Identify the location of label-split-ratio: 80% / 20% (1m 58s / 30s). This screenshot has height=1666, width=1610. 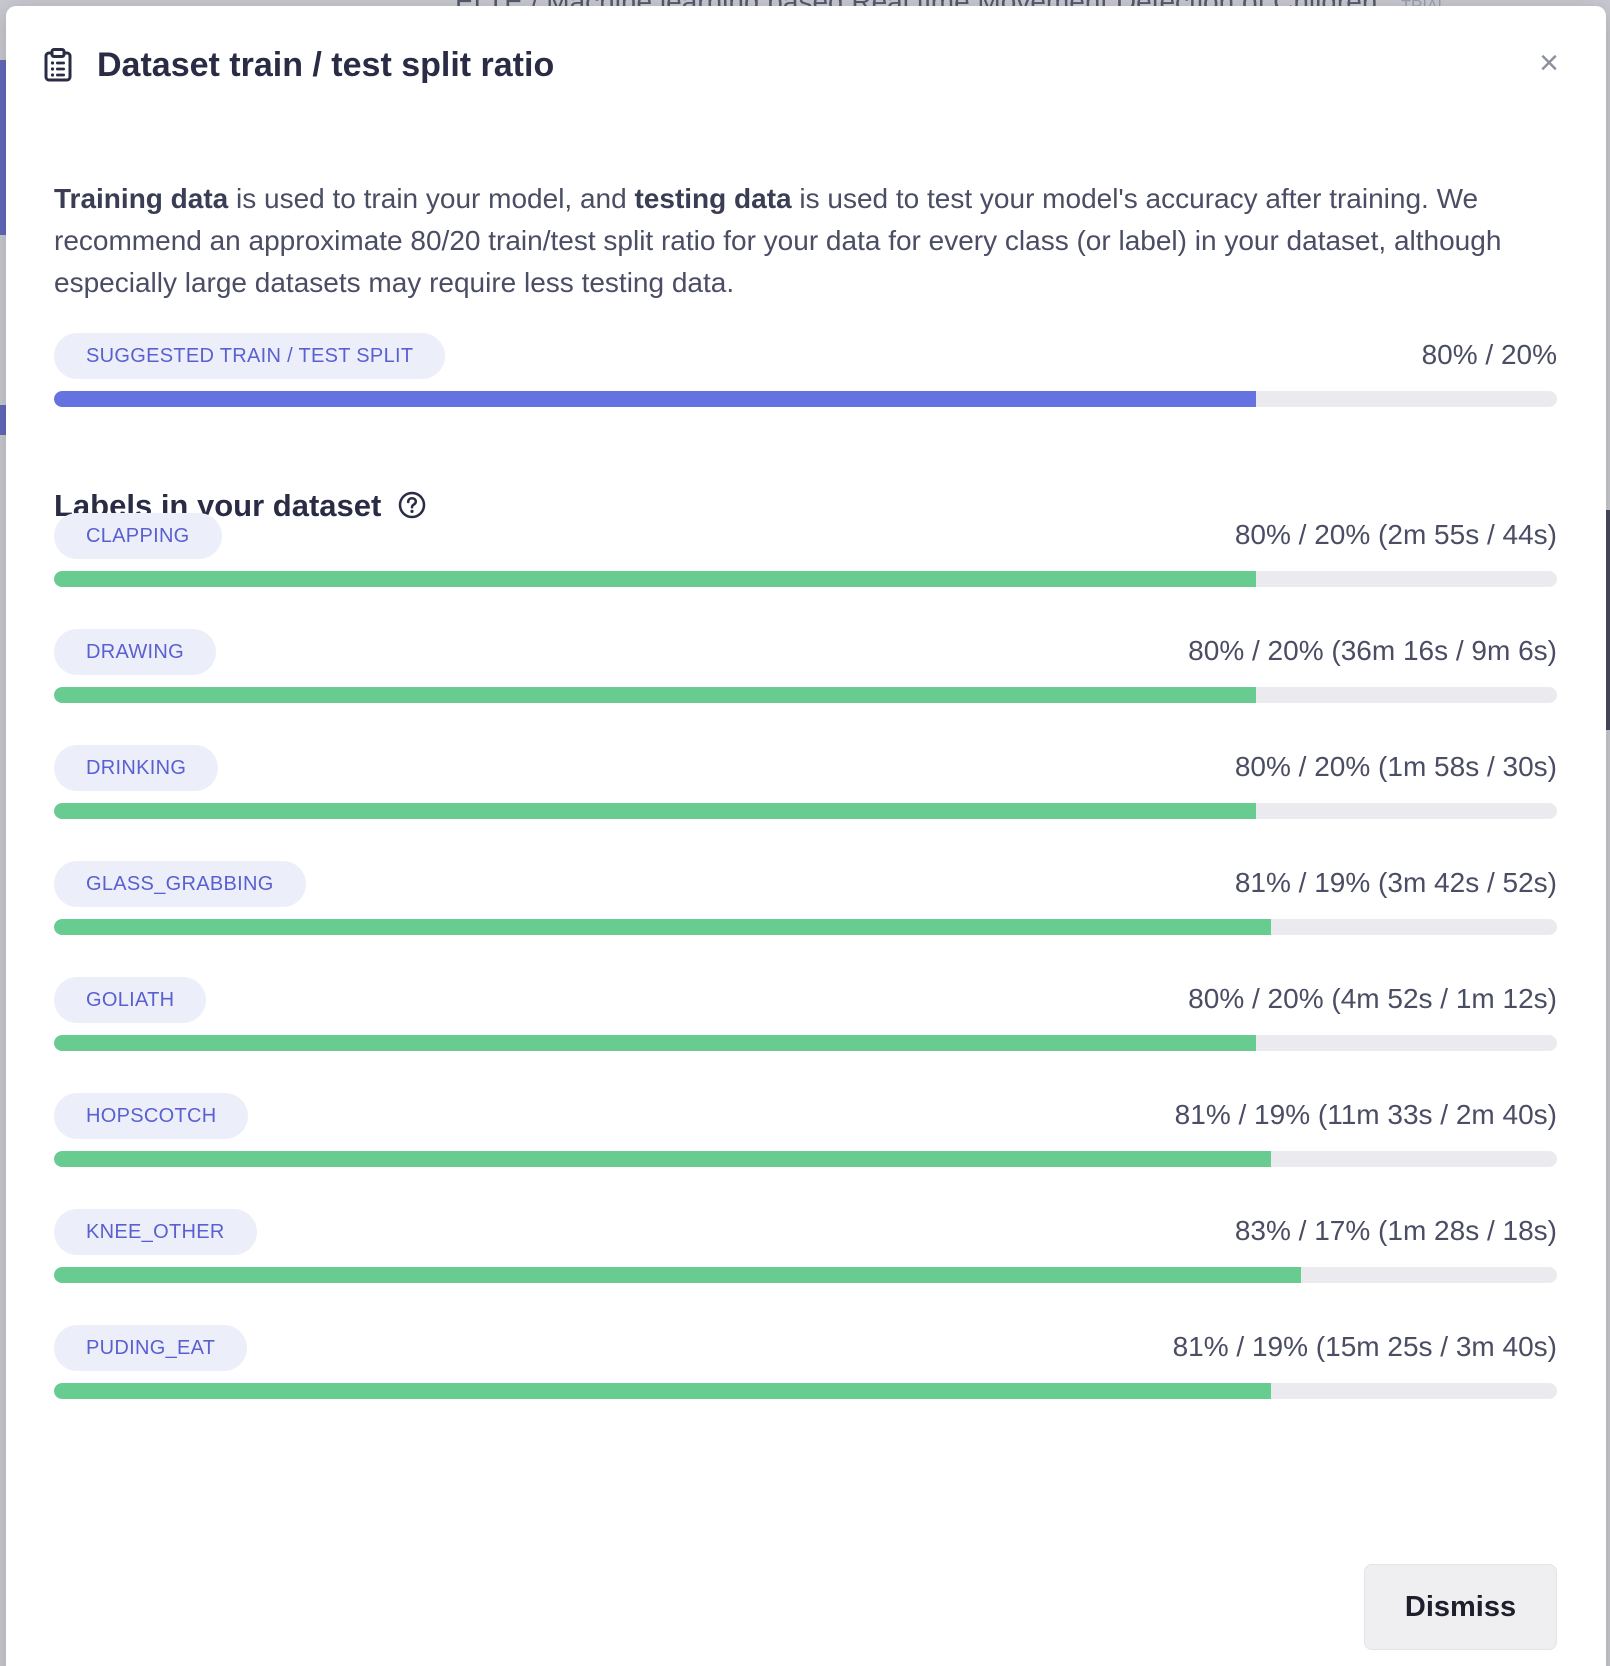
(1395, 766).